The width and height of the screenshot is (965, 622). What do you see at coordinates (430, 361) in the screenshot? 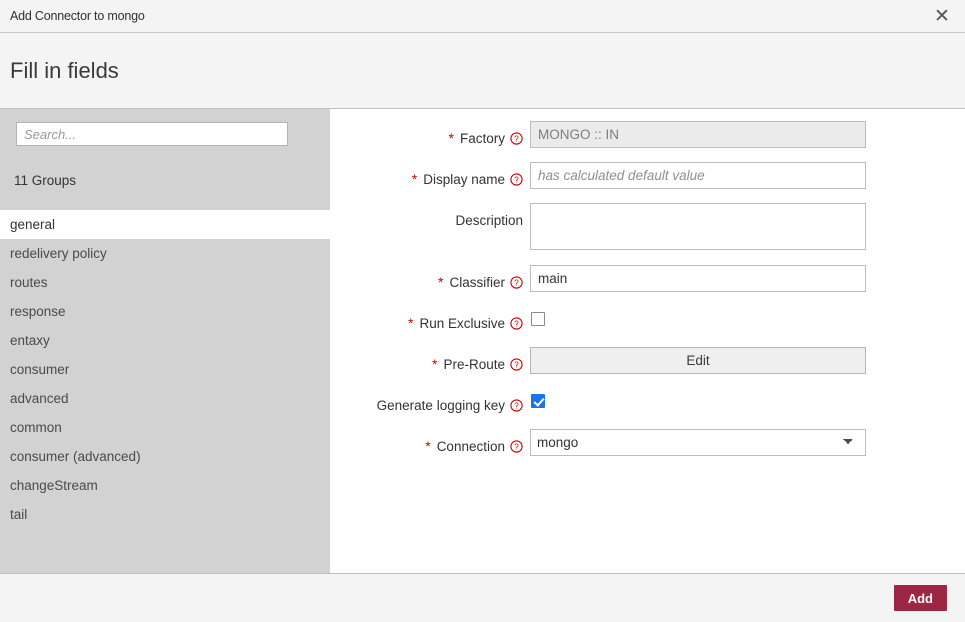
I see `field-label-pre-route: * Pre-Route ?` at bounding box center [430, 361].